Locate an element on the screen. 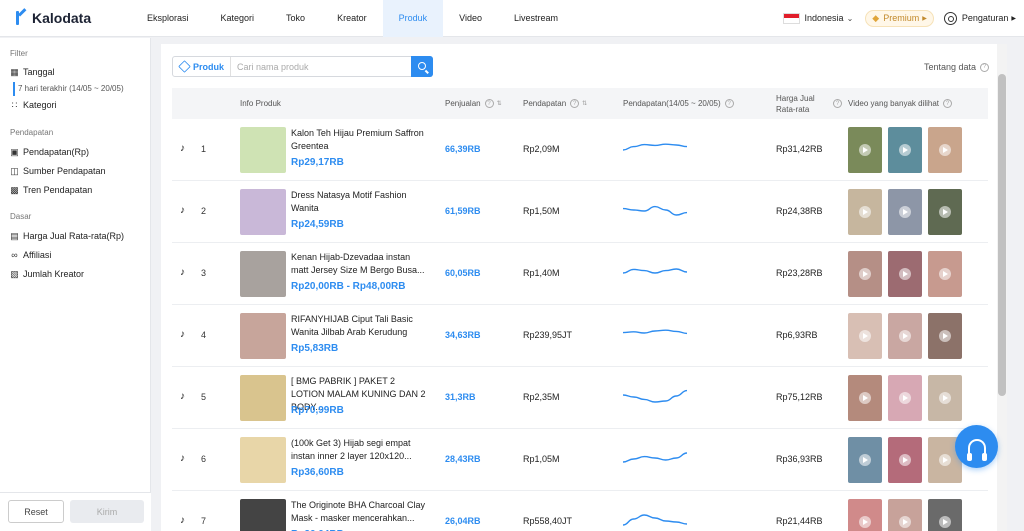  search-button is located at coordinates (422, 66).